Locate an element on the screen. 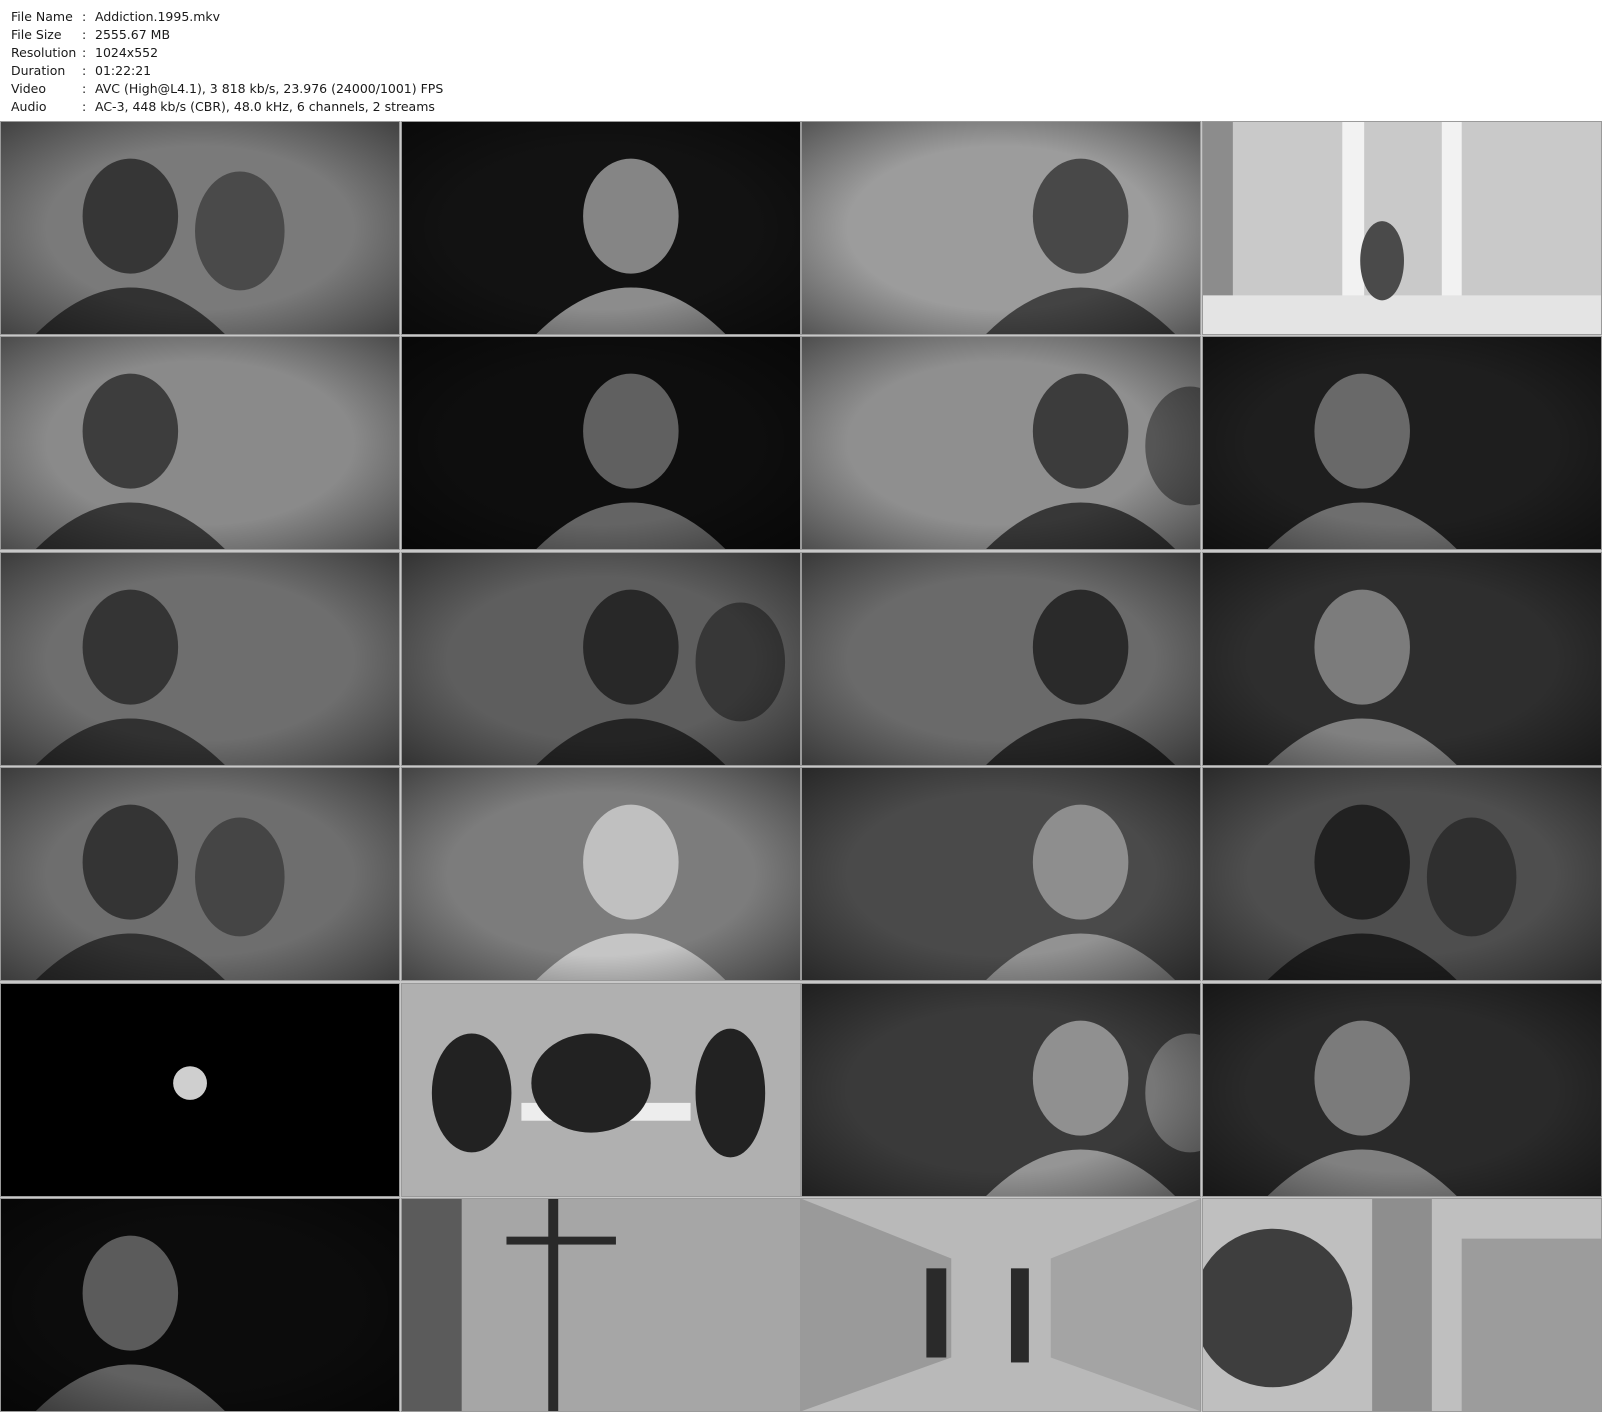 The height and width of the screenshot is (1412, 1602). thumbnail-figure-on-floor is located at coordinates (1401, 1089).